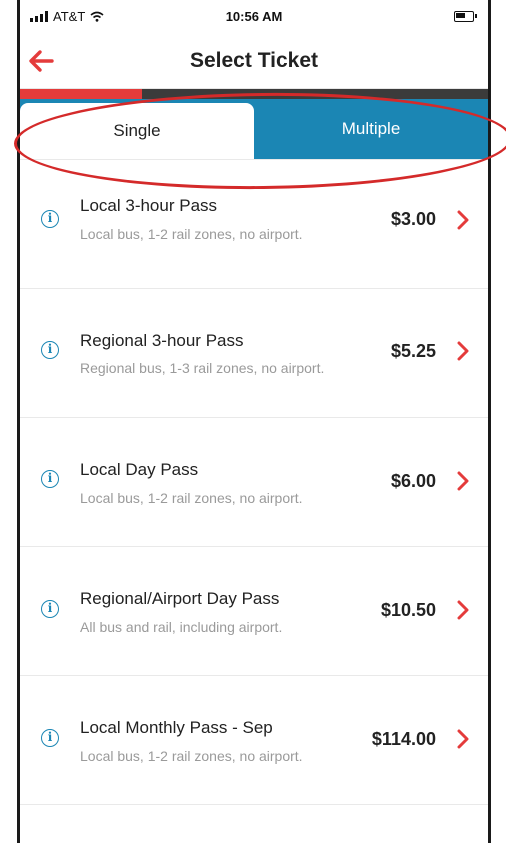 This screenshot has width=506, height=843. I want to click on ticket-price: $6.00, so click(413, 481).